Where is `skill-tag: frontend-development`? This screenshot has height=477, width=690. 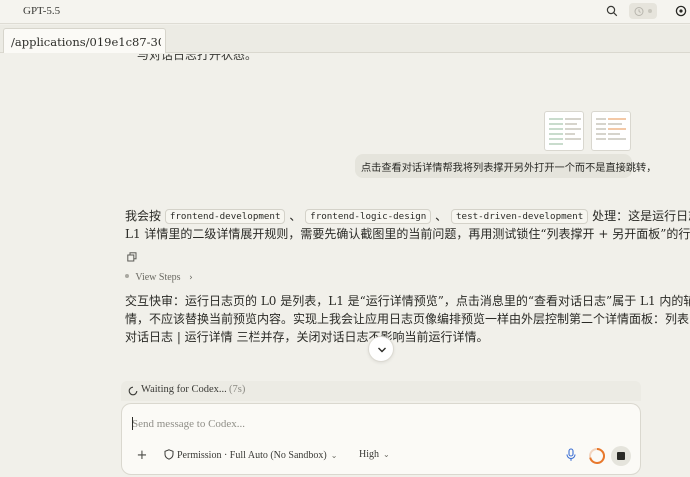 skill-tag: frontend-development is located at coordinates (225, 216).